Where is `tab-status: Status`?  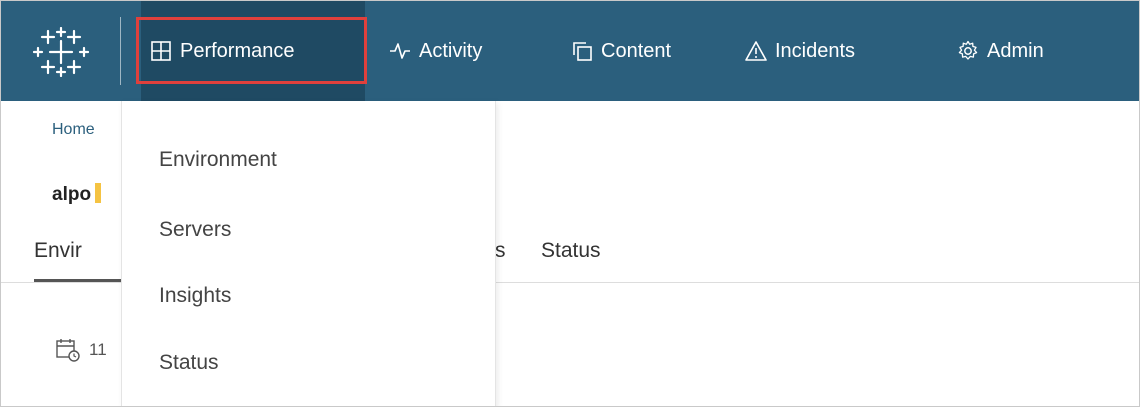 tab-status: Status is located at coordinates (571, 251).